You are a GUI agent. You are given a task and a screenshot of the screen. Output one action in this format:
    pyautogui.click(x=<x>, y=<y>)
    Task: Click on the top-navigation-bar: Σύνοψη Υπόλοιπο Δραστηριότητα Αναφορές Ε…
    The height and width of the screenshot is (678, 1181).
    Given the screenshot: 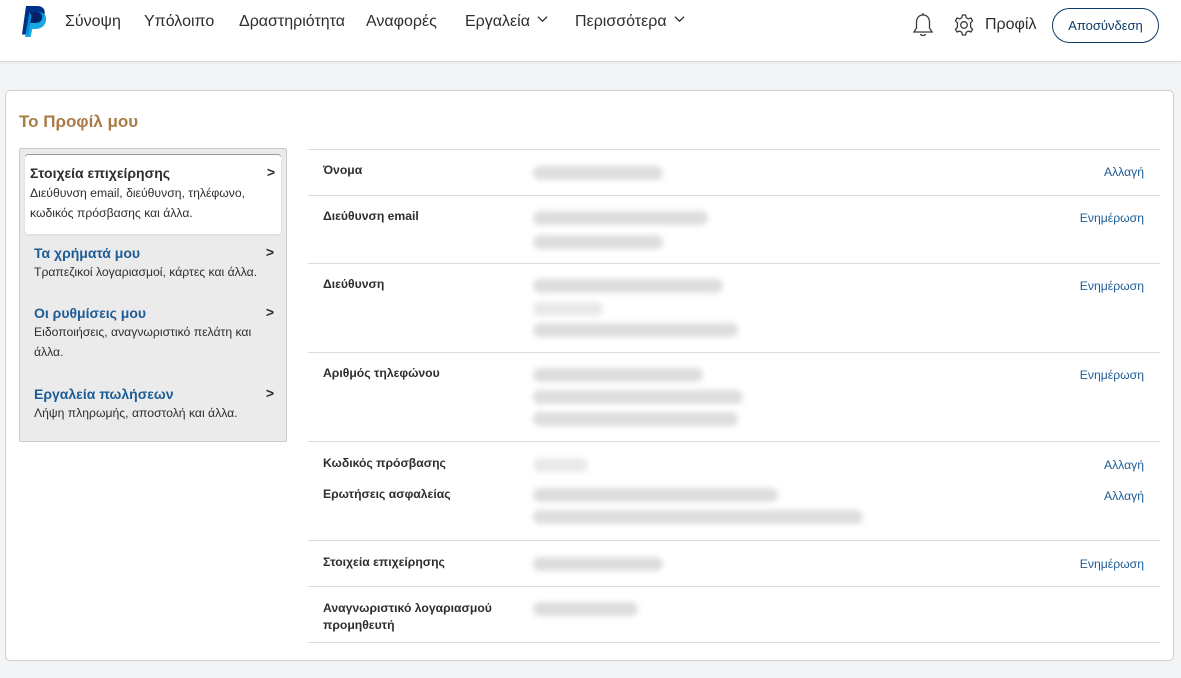 What is the action you would take?
    pyautogui.click(x=590, y=31)
    